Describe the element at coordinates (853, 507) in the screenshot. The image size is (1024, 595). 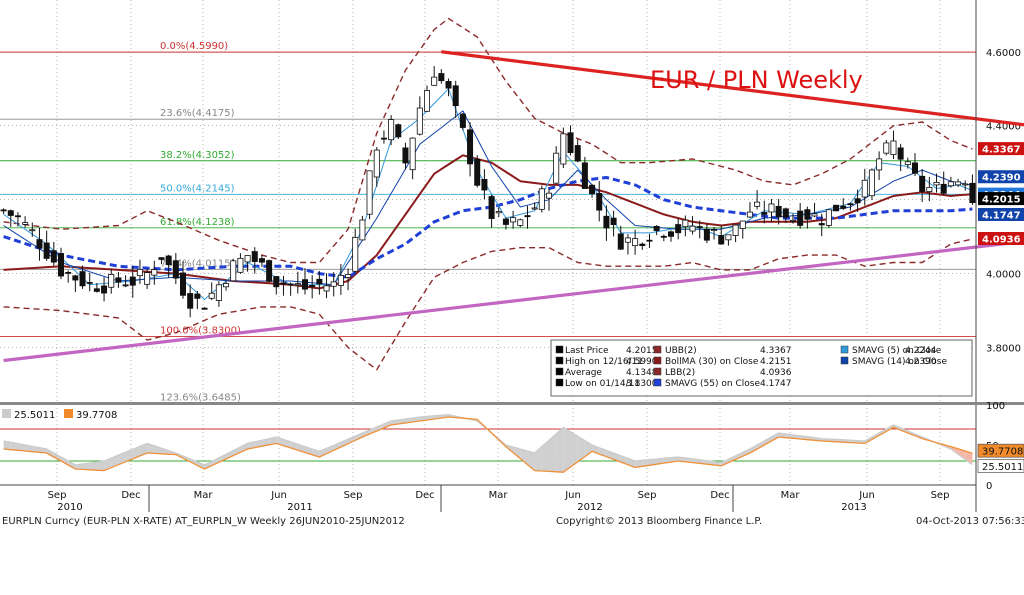
I see `x-year-label: 2013` at that location.